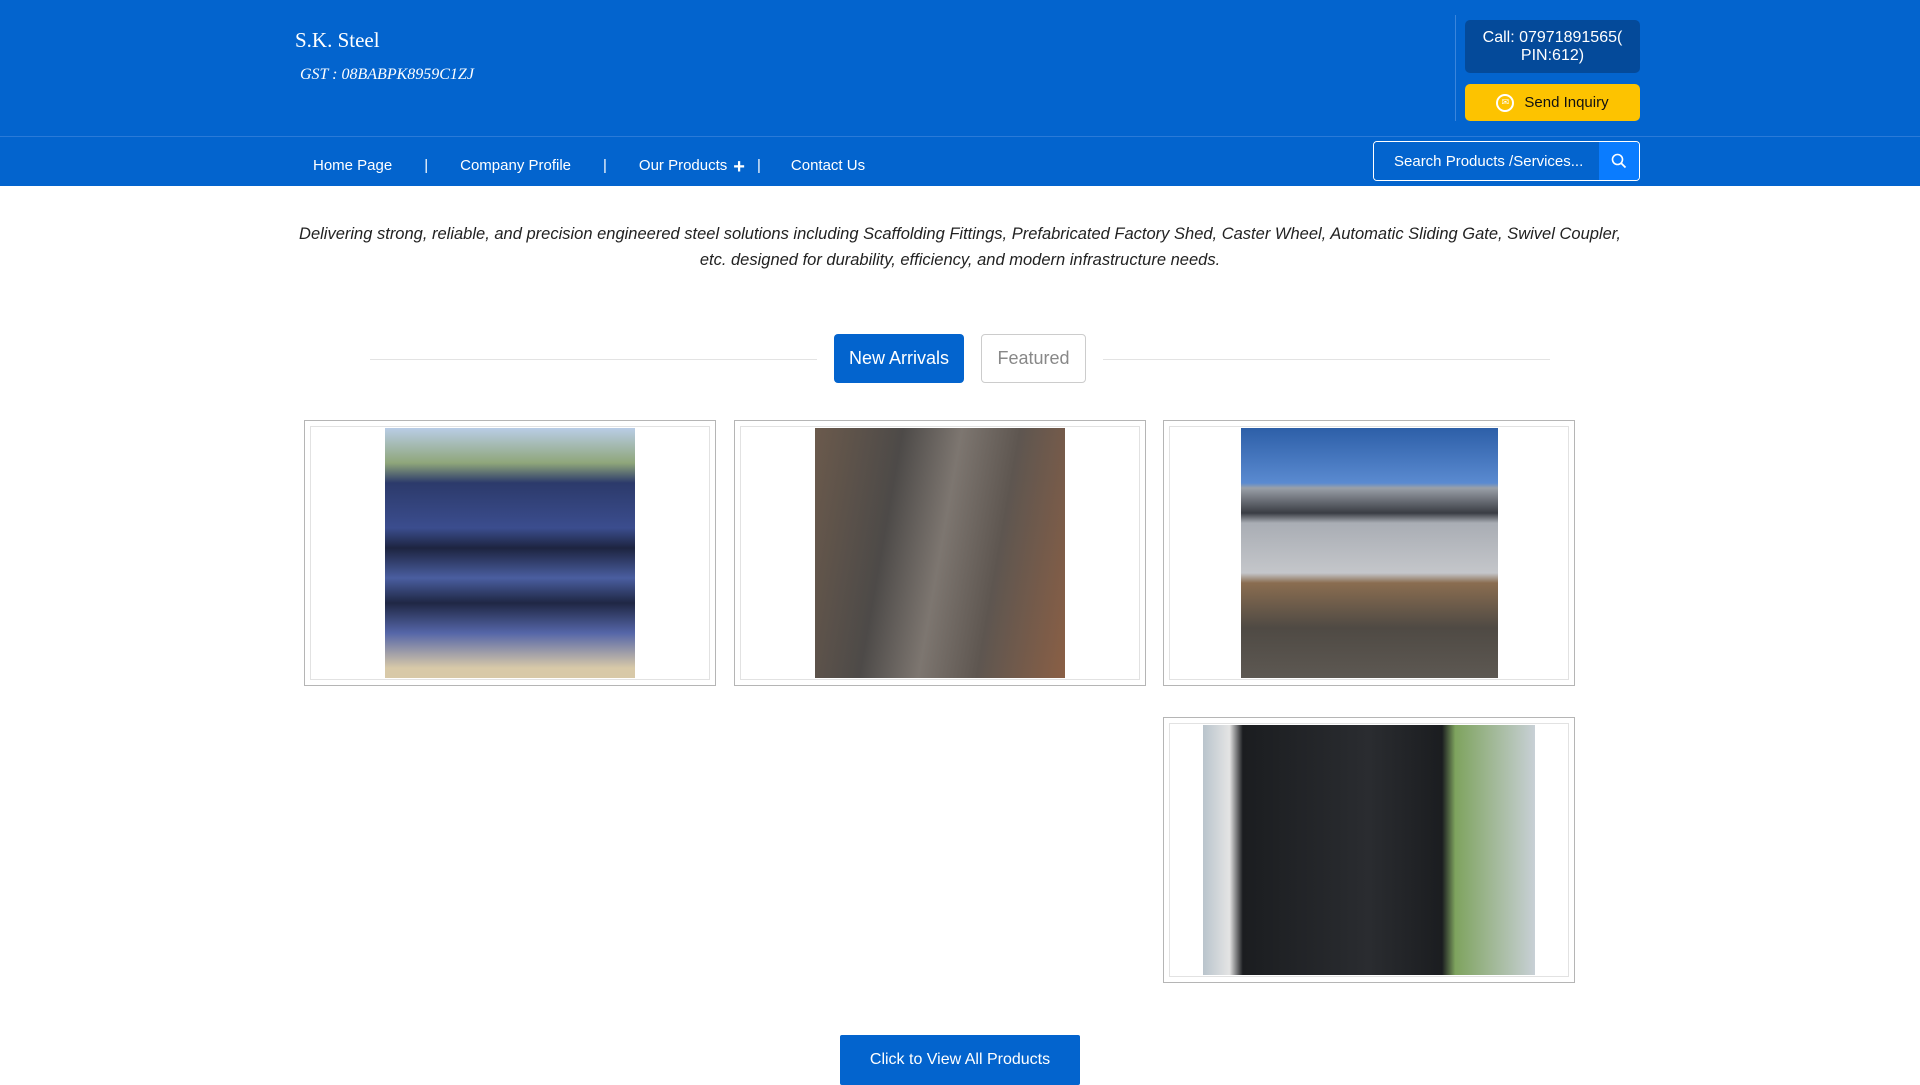 This screenshot has width=1920, height=1085. What do you see at coordinates (960, 1060) in the screenshot?
I see `view-all-products-button: Click to View All Products` at bounding box center [960, 1060].